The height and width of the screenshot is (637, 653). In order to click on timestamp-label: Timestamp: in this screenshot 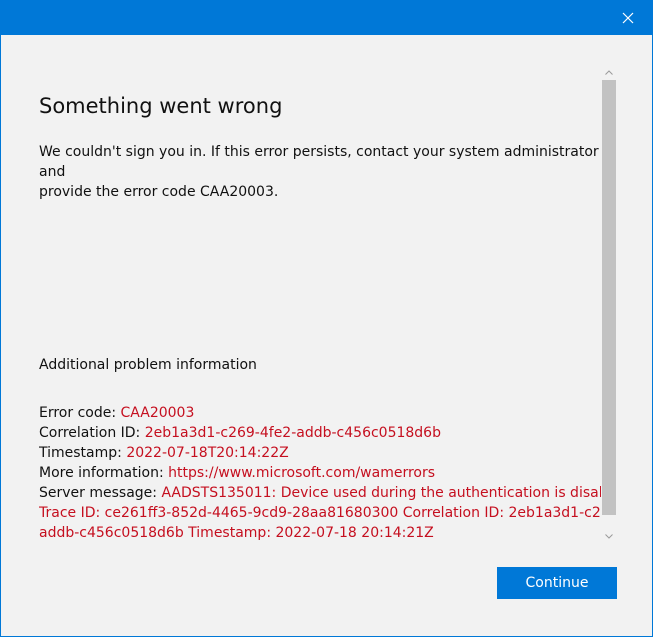, I will do `click(80, 453)`.